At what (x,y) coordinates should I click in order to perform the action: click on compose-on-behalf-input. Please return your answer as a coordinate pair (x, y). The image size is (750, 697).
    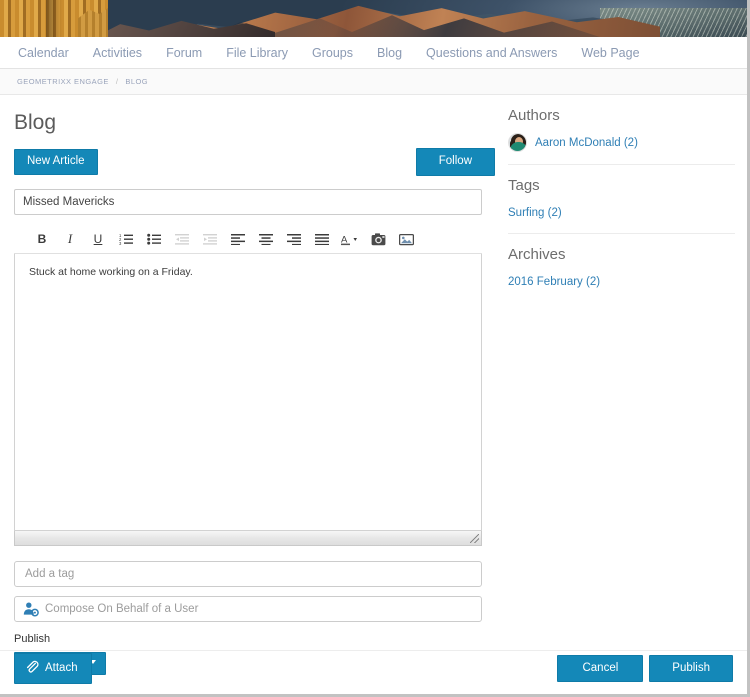
    Looking at the image, I should click on (248, 608).